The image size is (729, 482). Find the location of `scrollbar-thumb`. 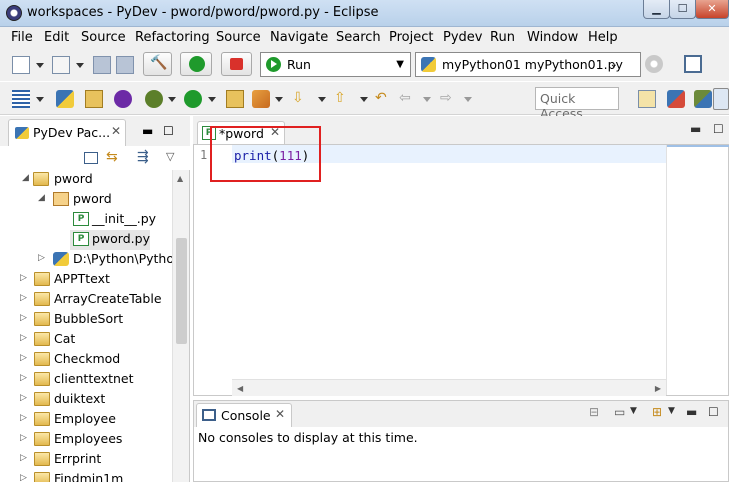

scrollbar-thumb is located at coordinates (181, 291).